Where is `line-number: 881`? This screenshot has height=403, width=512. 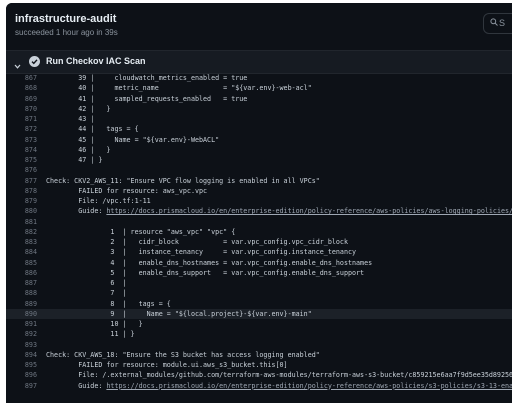
line-number: 881 is located at coordinates (21, 222).